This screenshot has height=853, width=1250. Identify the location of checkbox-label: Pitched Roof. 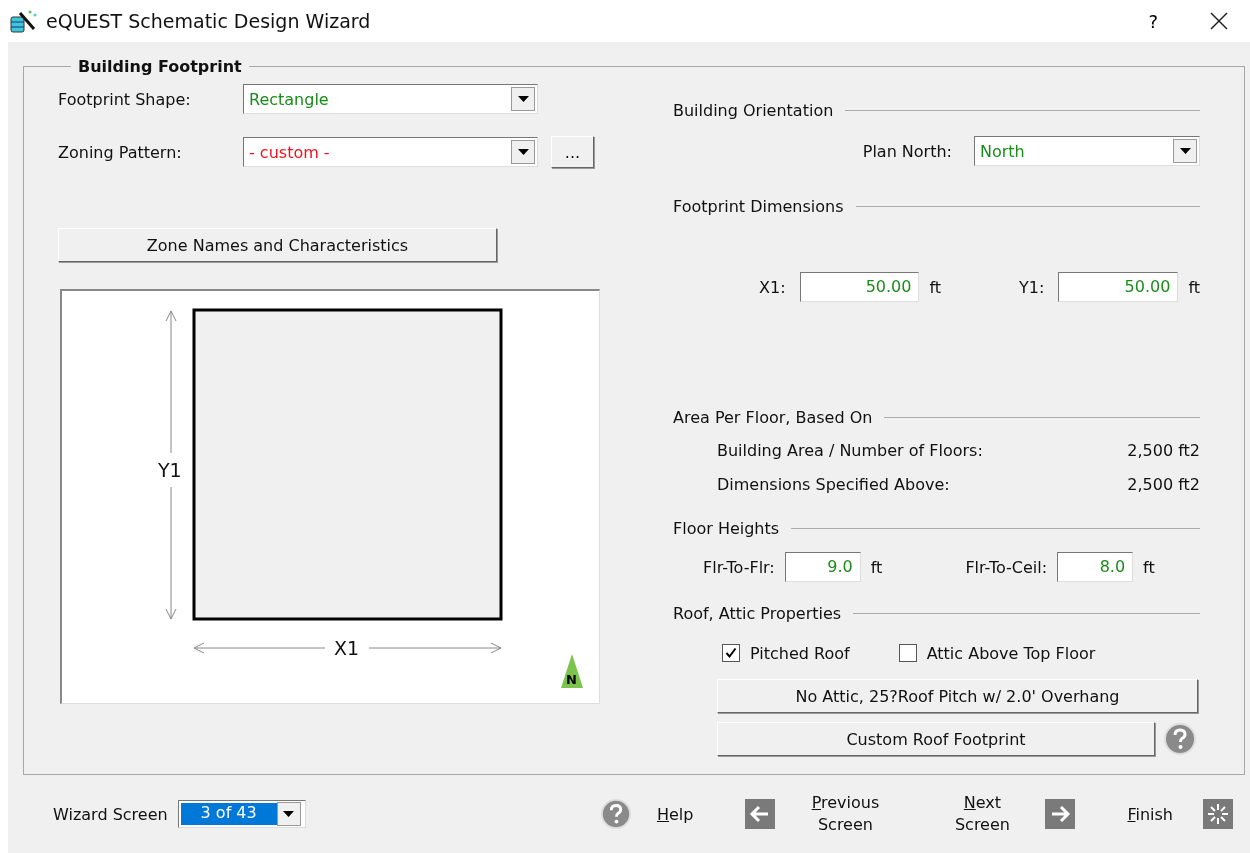
(800, 653).